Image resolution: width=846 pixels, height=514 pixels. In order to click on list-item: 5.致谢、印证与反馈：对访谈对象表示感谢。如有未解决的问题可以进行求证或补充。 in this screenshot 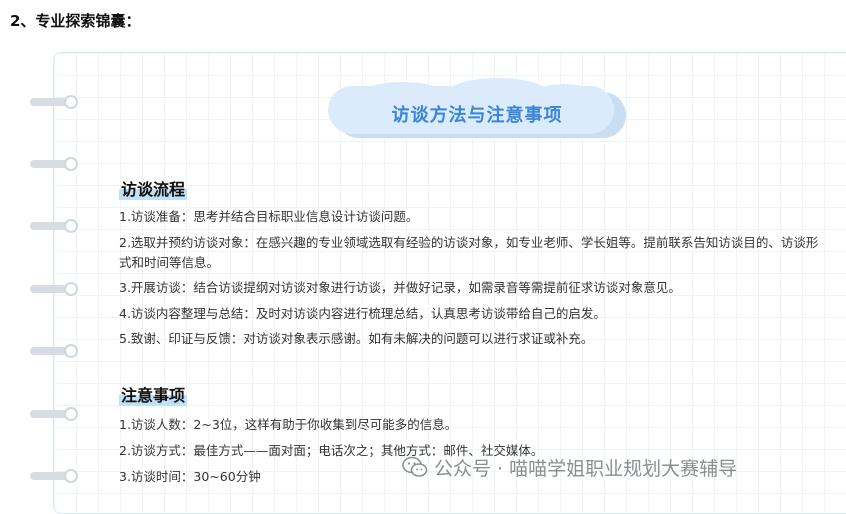, I will do `click(356, 338)`.